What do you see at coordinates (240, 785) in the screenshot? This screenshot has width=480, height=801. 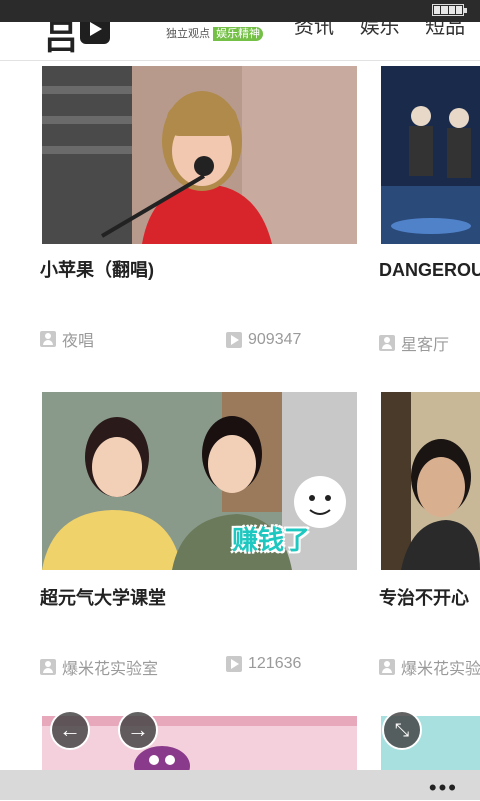 I see `app-bar: •••` at bounding box center [240, 785].